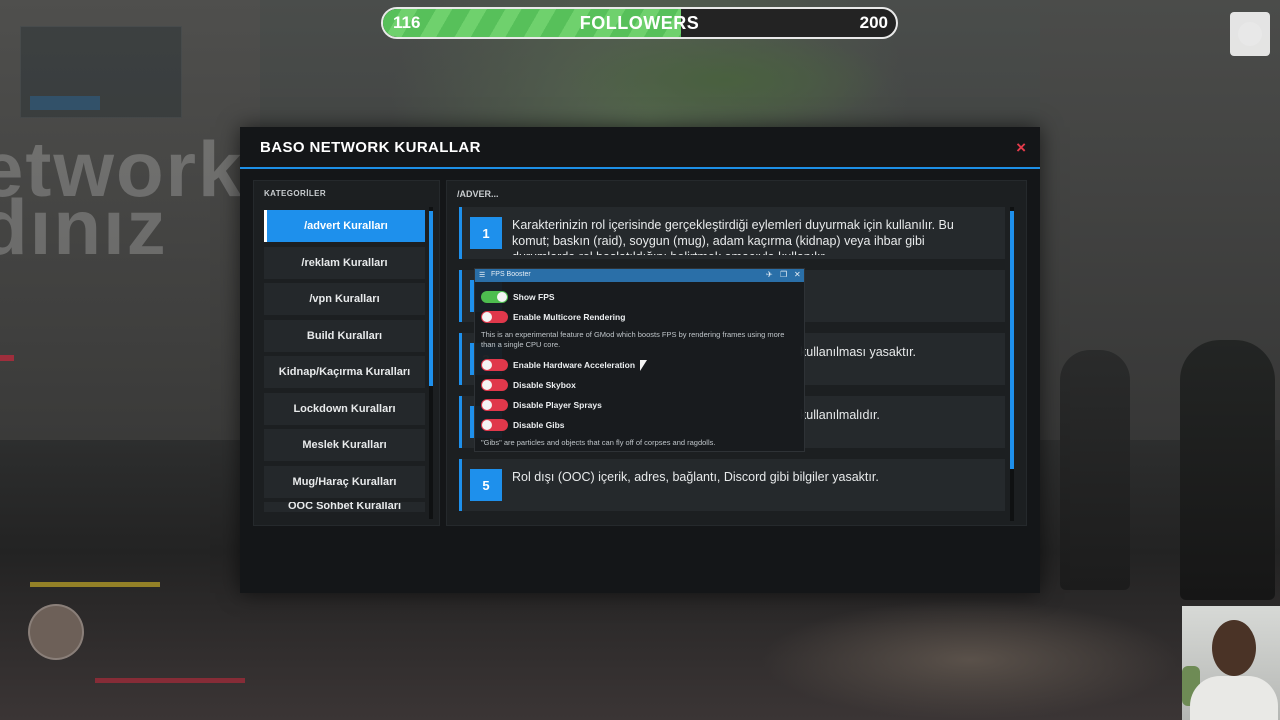 Image resolution: width=1280 pixels, height=720 pixels. Describe the element at coordinates (858, 352) in the screenshot. I see `rule-text: kullanılması yasaktır.` at that location.